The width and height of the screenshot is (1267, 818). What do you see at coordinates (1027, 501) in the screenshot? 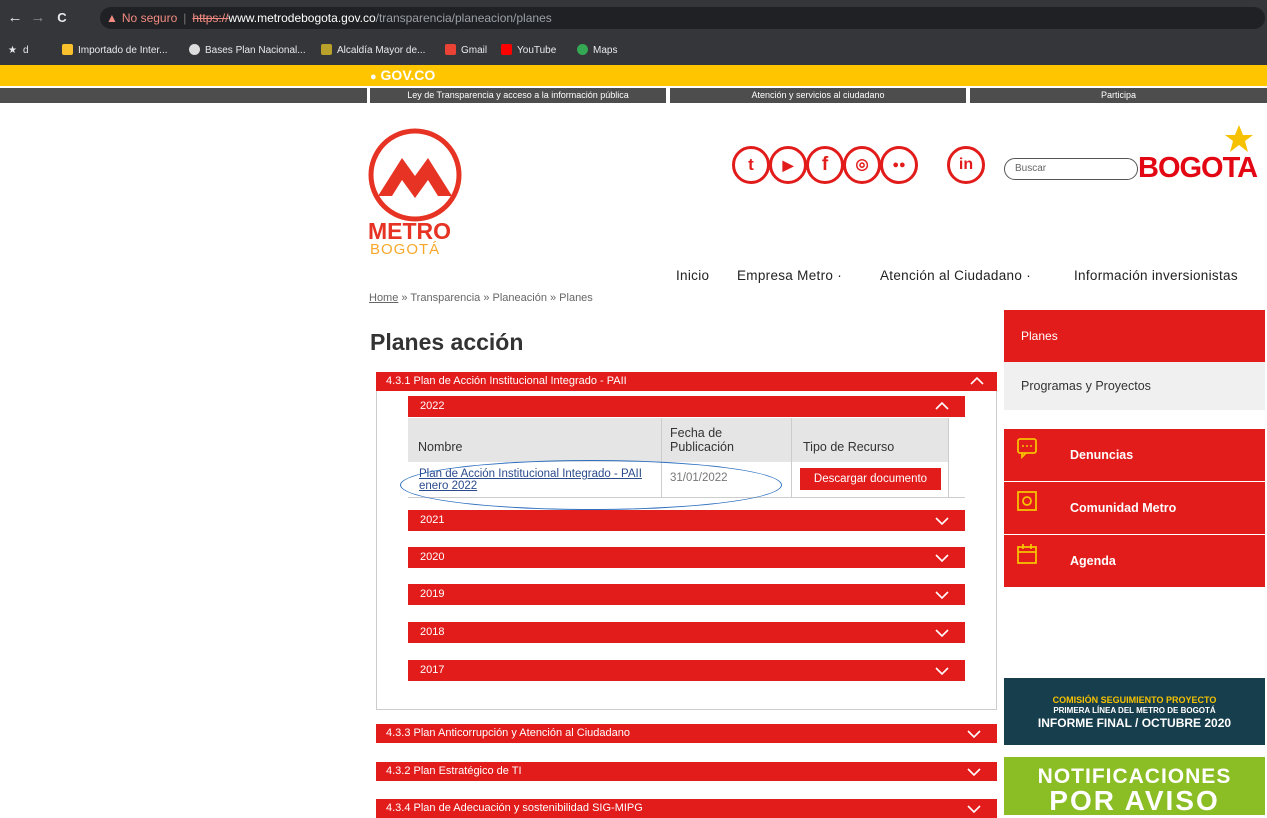
I see `community-icon` at bounding box center [1027, 501].